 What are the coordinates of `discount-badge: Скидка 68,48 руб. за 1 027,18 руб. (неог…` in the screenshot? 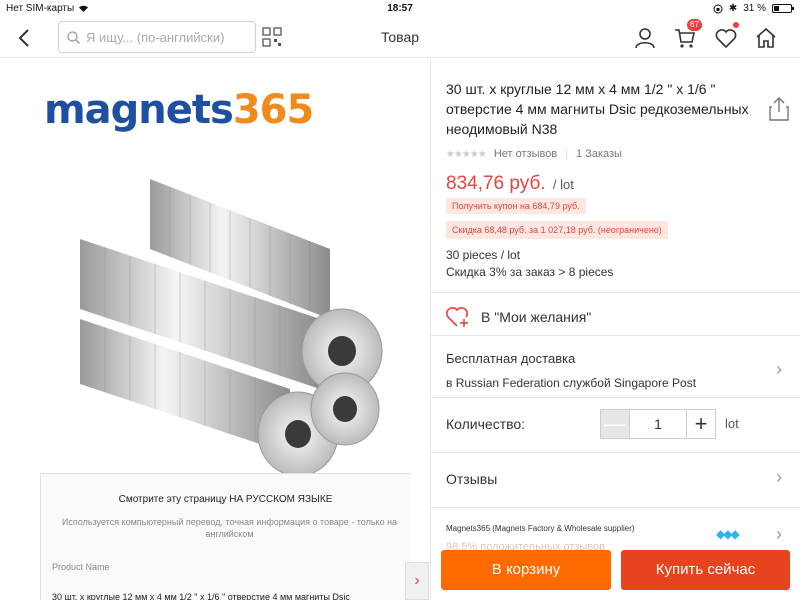 It's located at (557, 230).